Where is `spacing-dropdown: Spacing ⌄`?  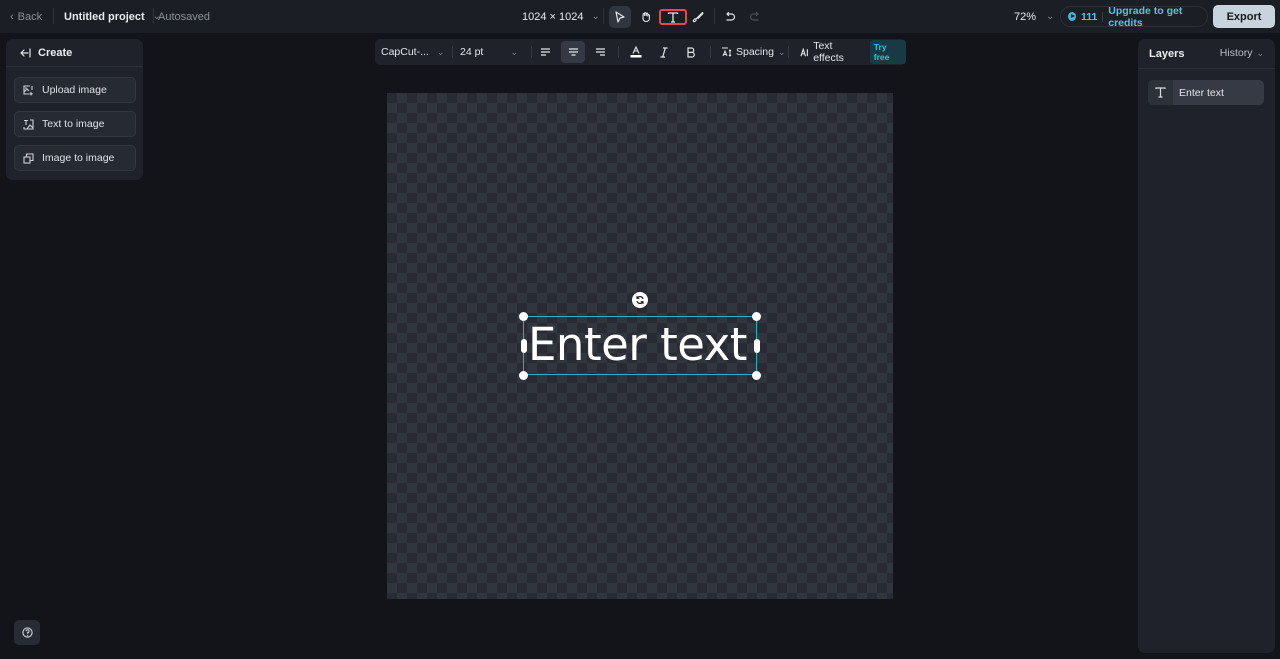
spacing-dropdown: Spacing ⌄ is located at coordinates (753, 52).